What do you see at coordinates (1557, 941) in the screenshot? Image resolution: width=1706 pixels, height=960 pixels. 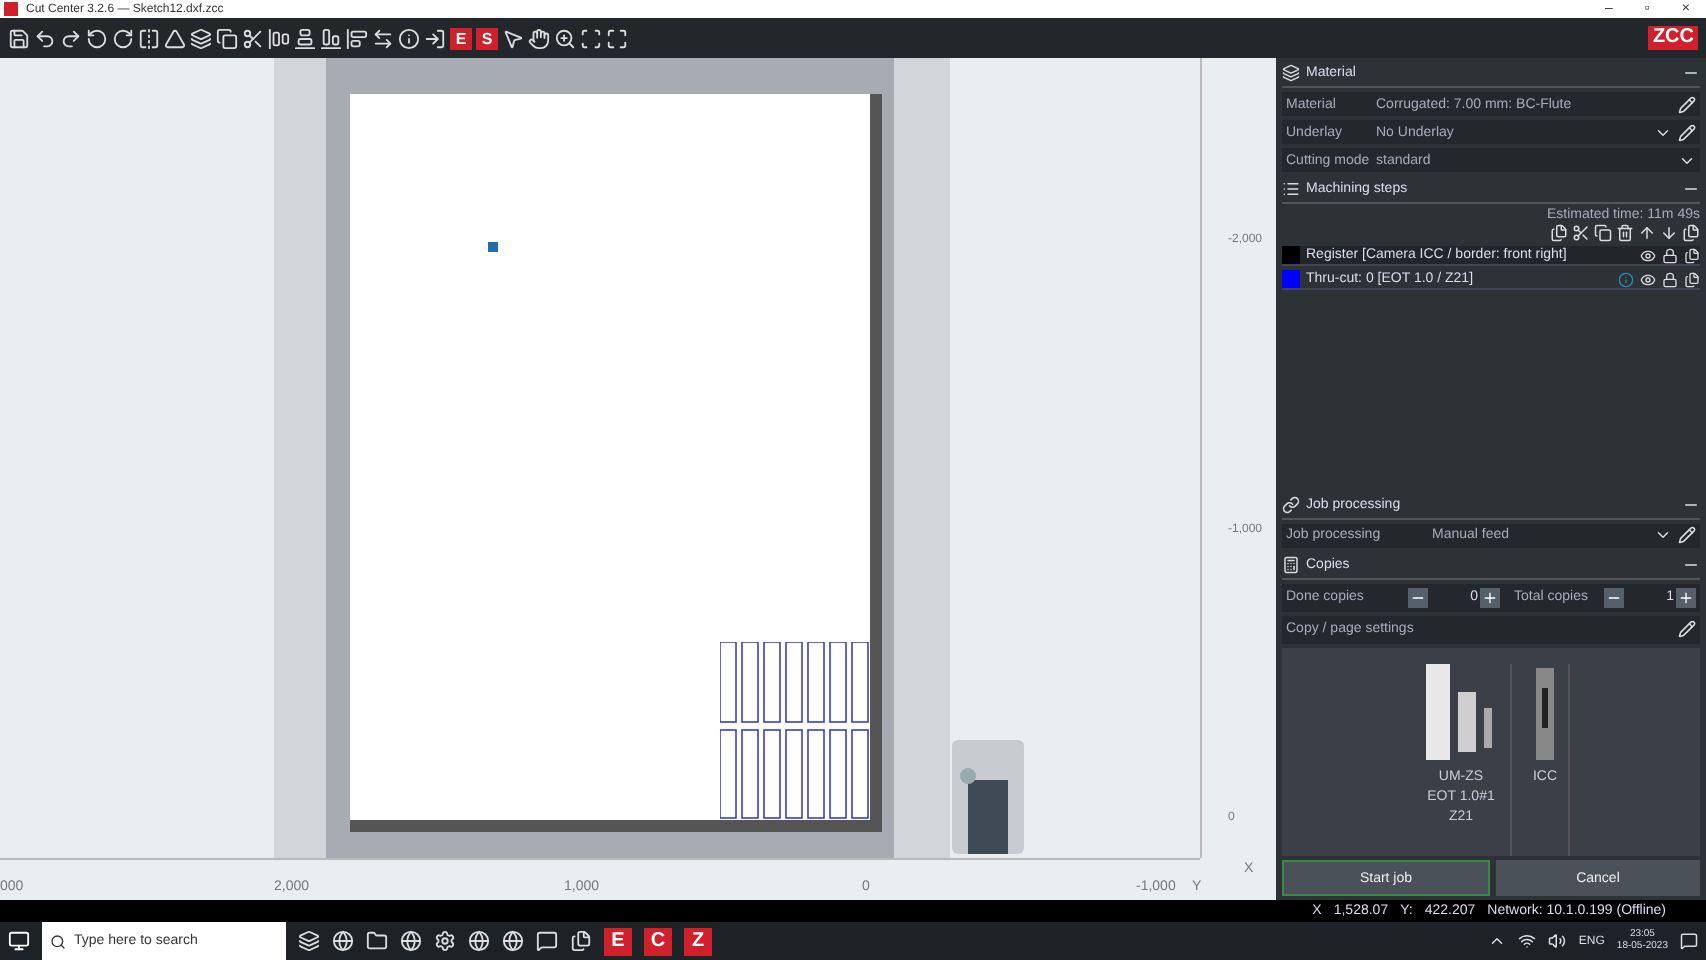 I see `volume-icon` at bounding box center [1557, 941].